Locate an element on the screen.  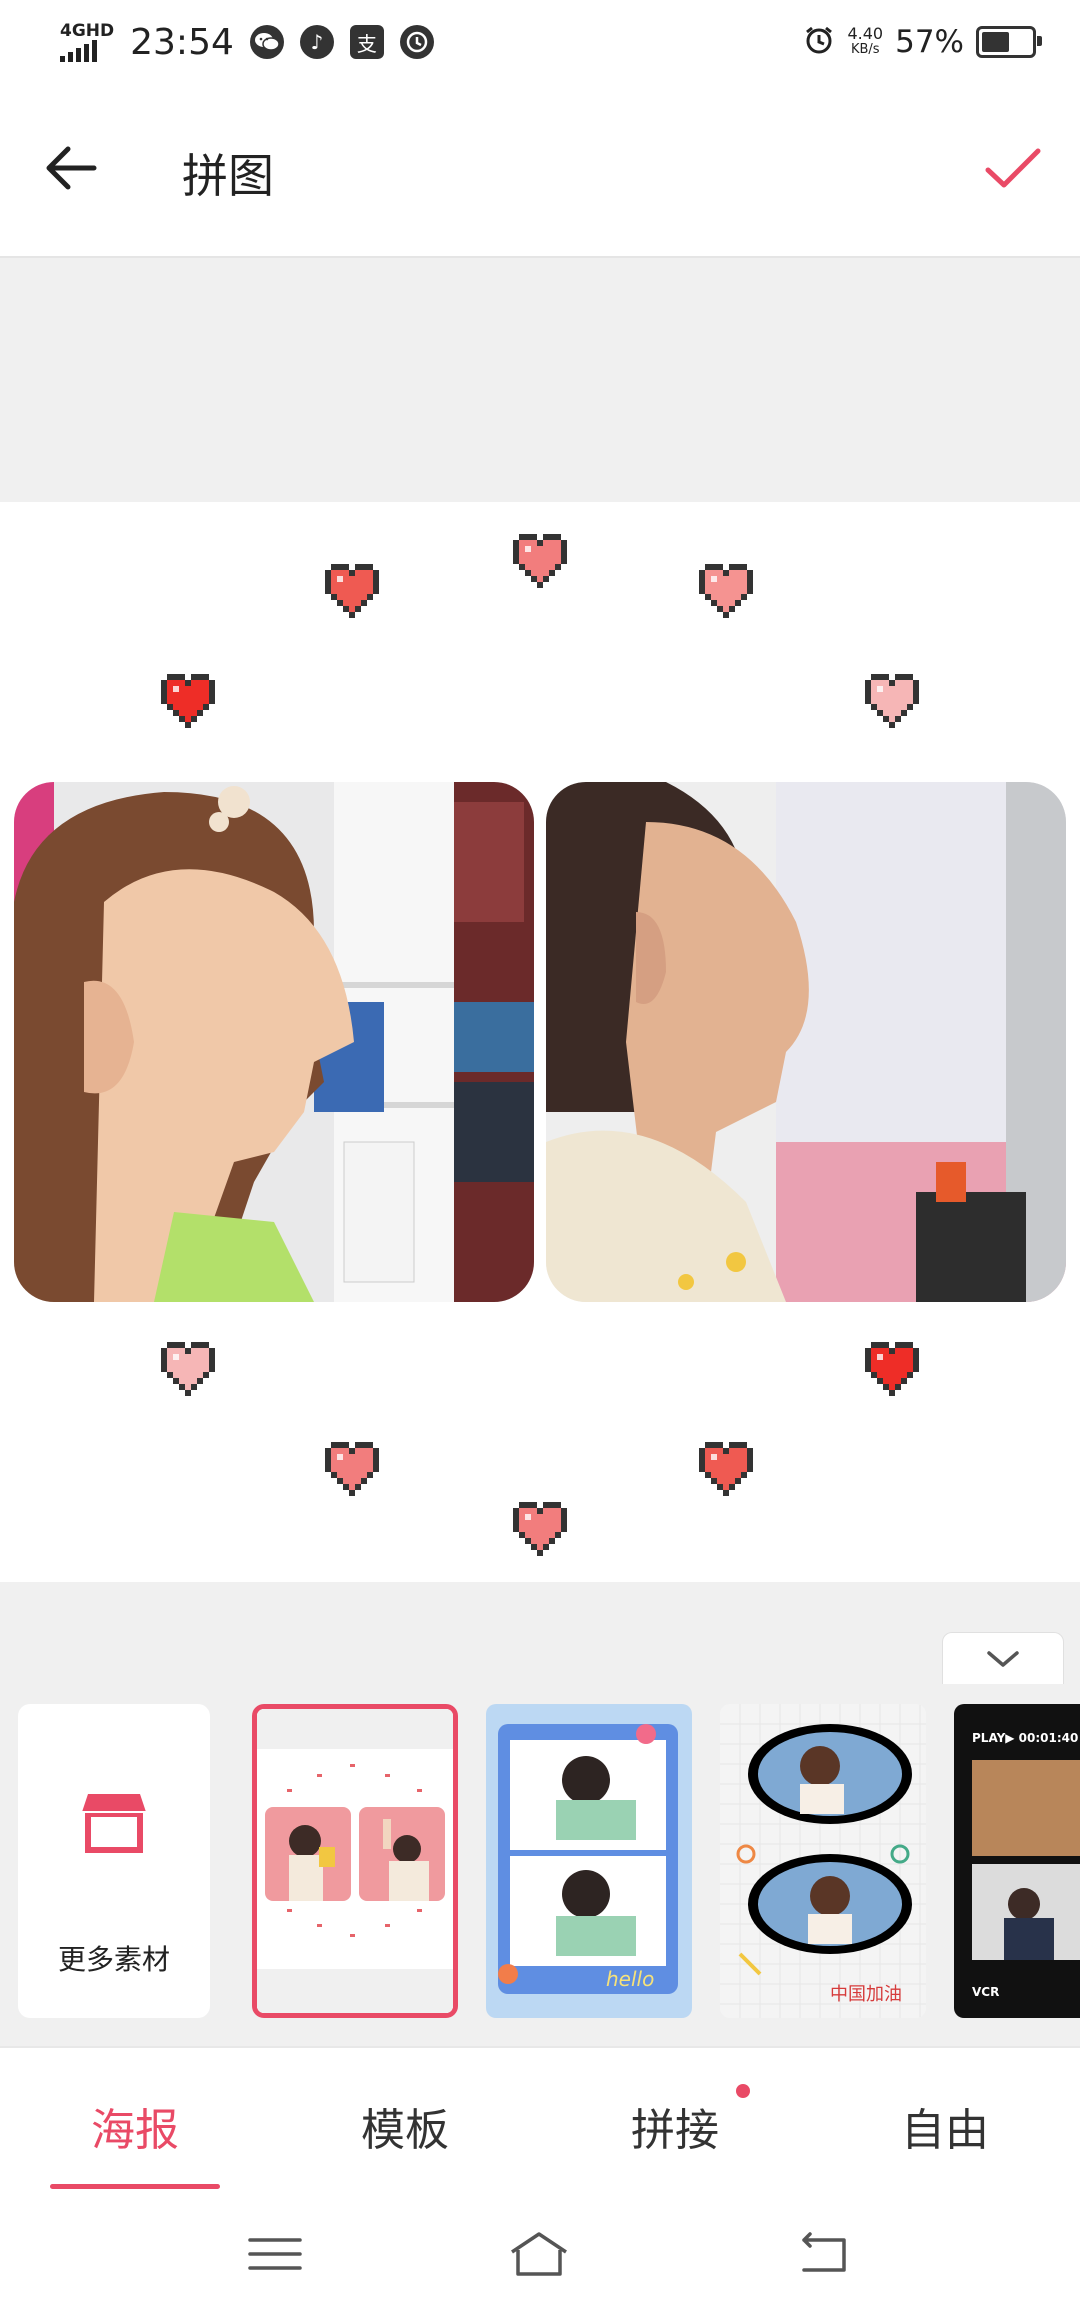
checkmark-icon is located at coordinates (1013, 168).